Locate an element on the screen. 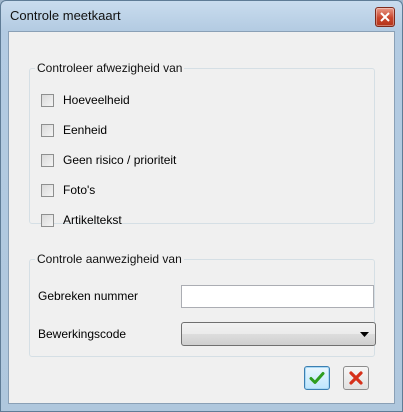 This screenshot has width=403, height=412. title-bar: Controle meetkaart is located at coordinates (201, 16).